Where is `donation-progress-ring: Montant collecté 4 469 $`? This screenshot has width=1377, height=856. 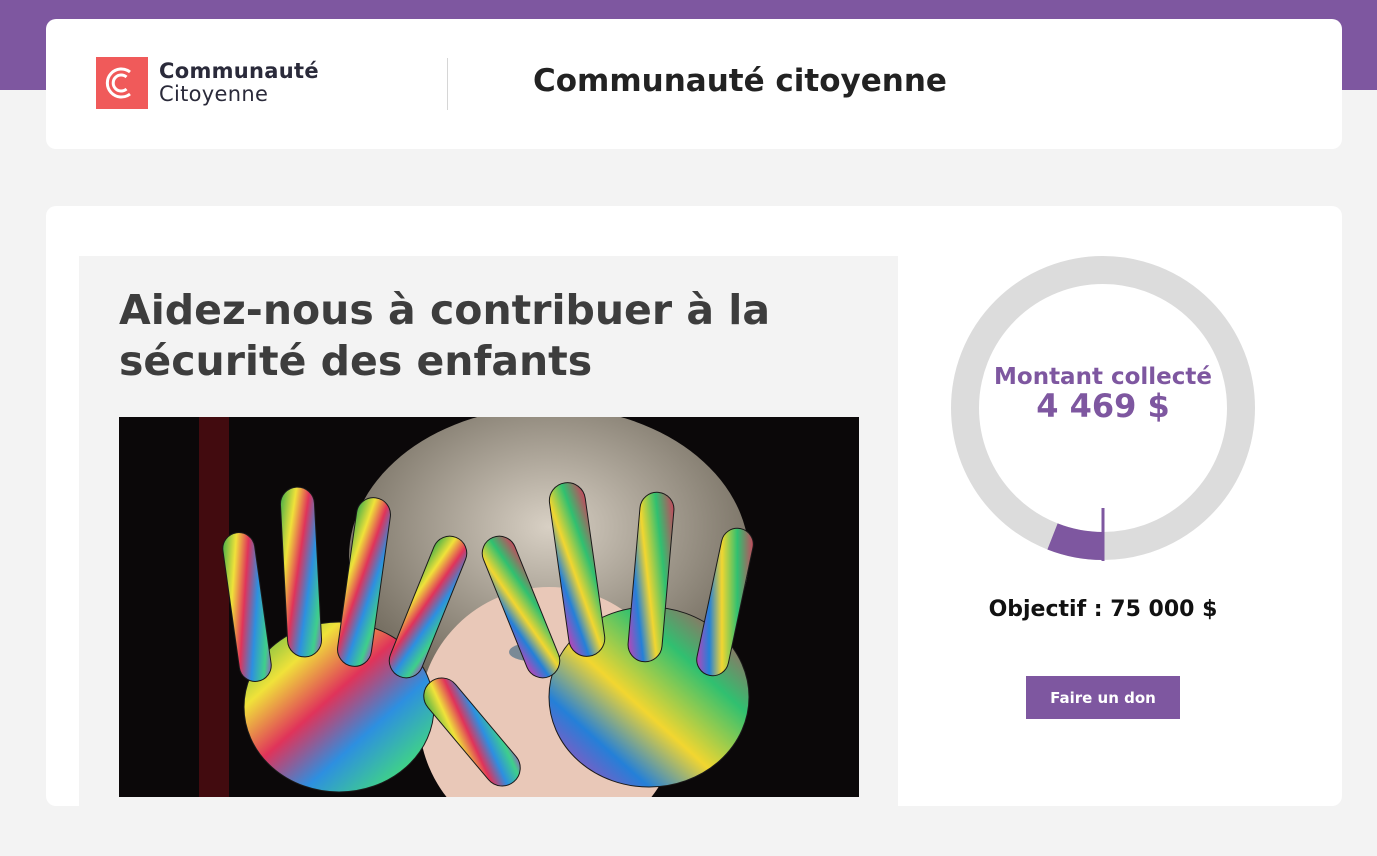 donation-progress-ring: Montant collecté 4 469 $ is located at coordinates (1103, 420).